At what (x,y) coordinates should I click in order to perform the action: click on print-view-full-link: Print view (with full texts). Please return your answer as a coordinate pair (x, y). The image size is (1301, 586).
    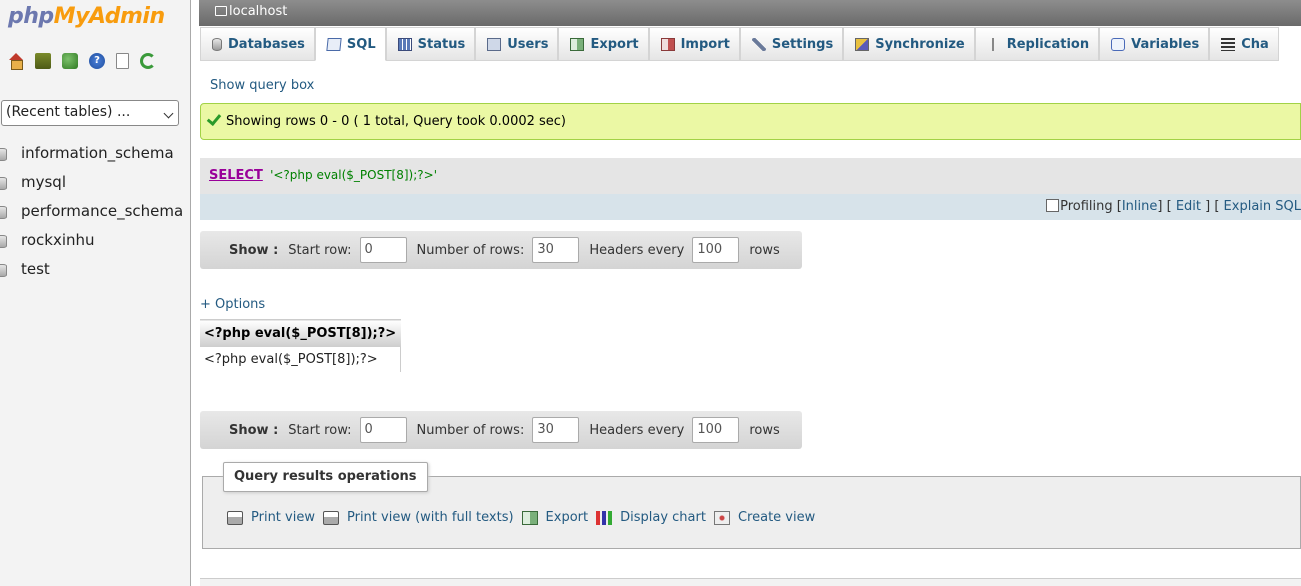
    Looking at the image, I should click on (418, 517).